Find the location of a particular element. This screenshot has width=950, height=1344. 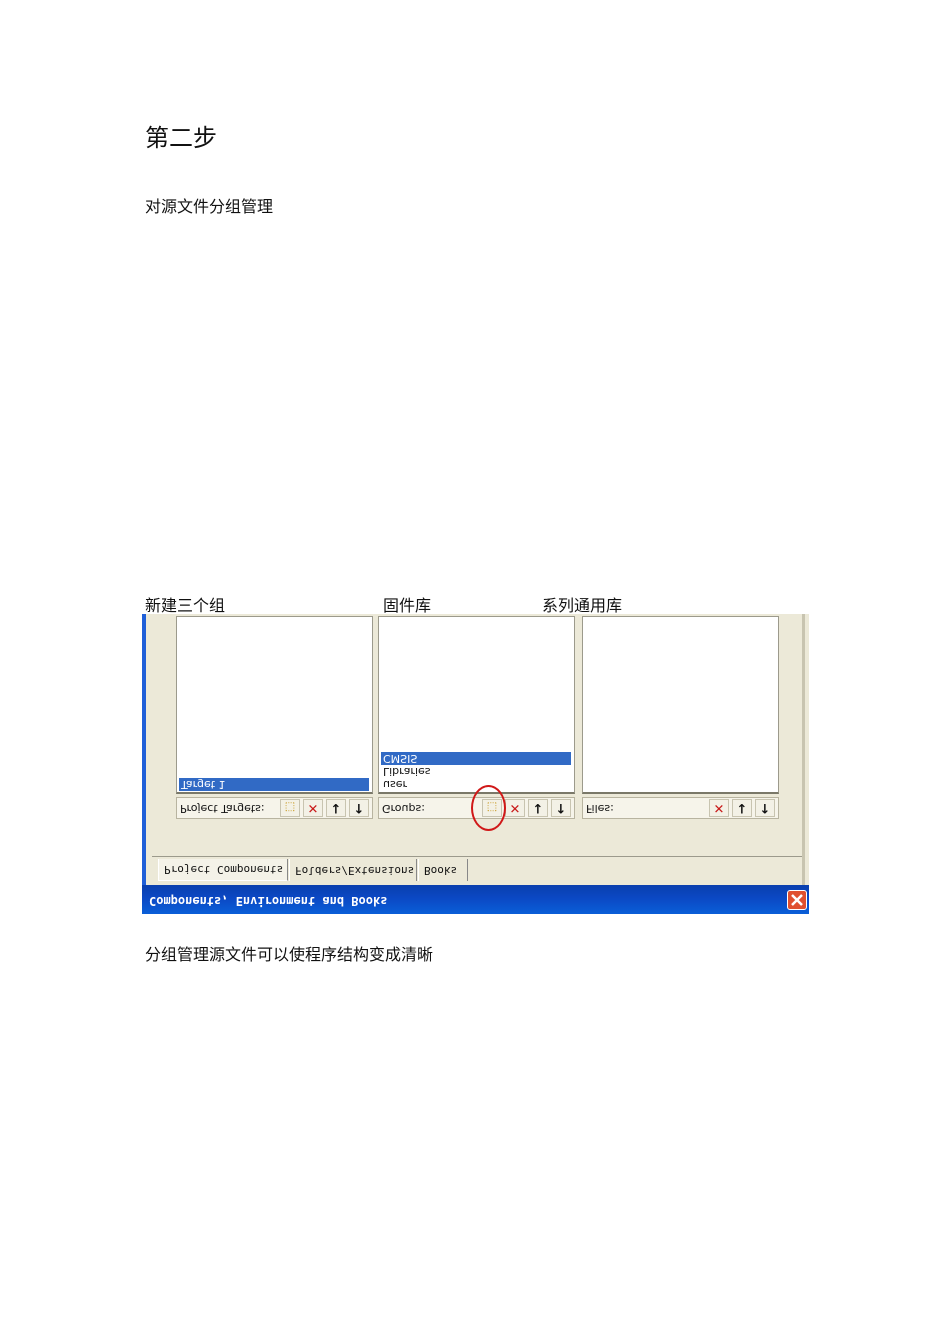

close-button is located at coordinates (797, 900).